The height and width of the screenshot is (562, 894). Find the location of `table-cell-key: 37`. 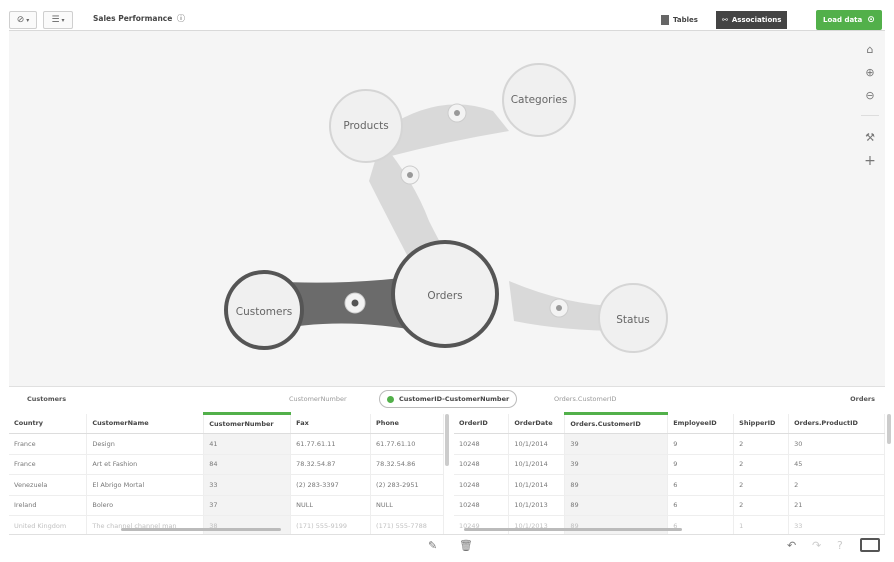

table-cell-key: 37 is located at coordinates (247, 505).